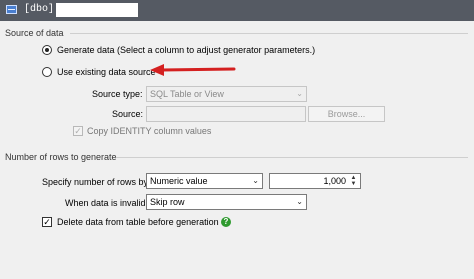  Describe the element at coordinates (128, 114) in the screenshot. I see `source-label: Source:` at that location.